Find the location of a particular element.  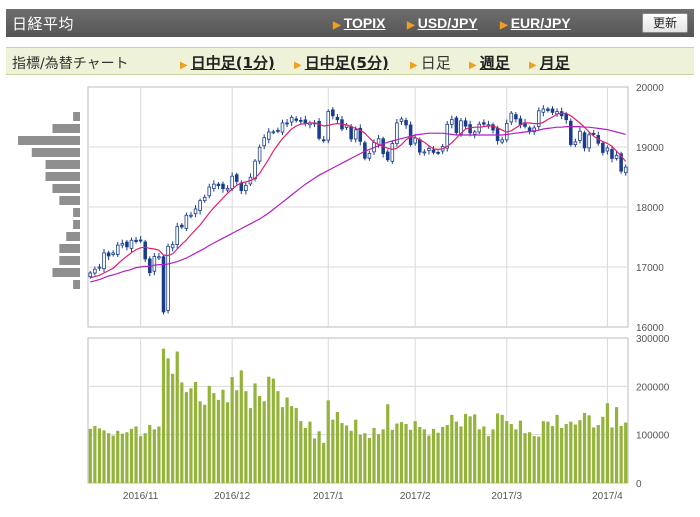

volume-tick-label: 100000 is located at coordinates (653, 436).